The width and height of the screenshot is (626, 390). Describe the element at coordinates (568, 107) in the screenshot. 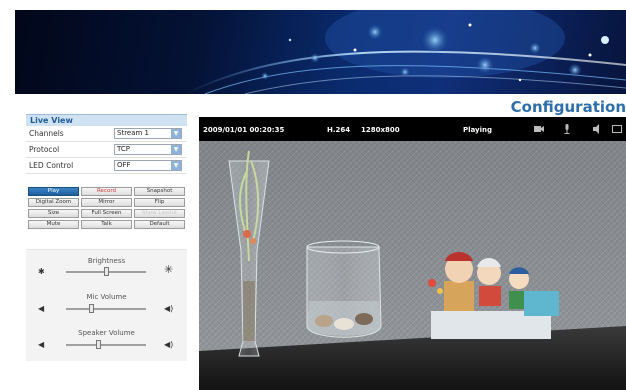

I see `configuration-link: Configuration` at that location.